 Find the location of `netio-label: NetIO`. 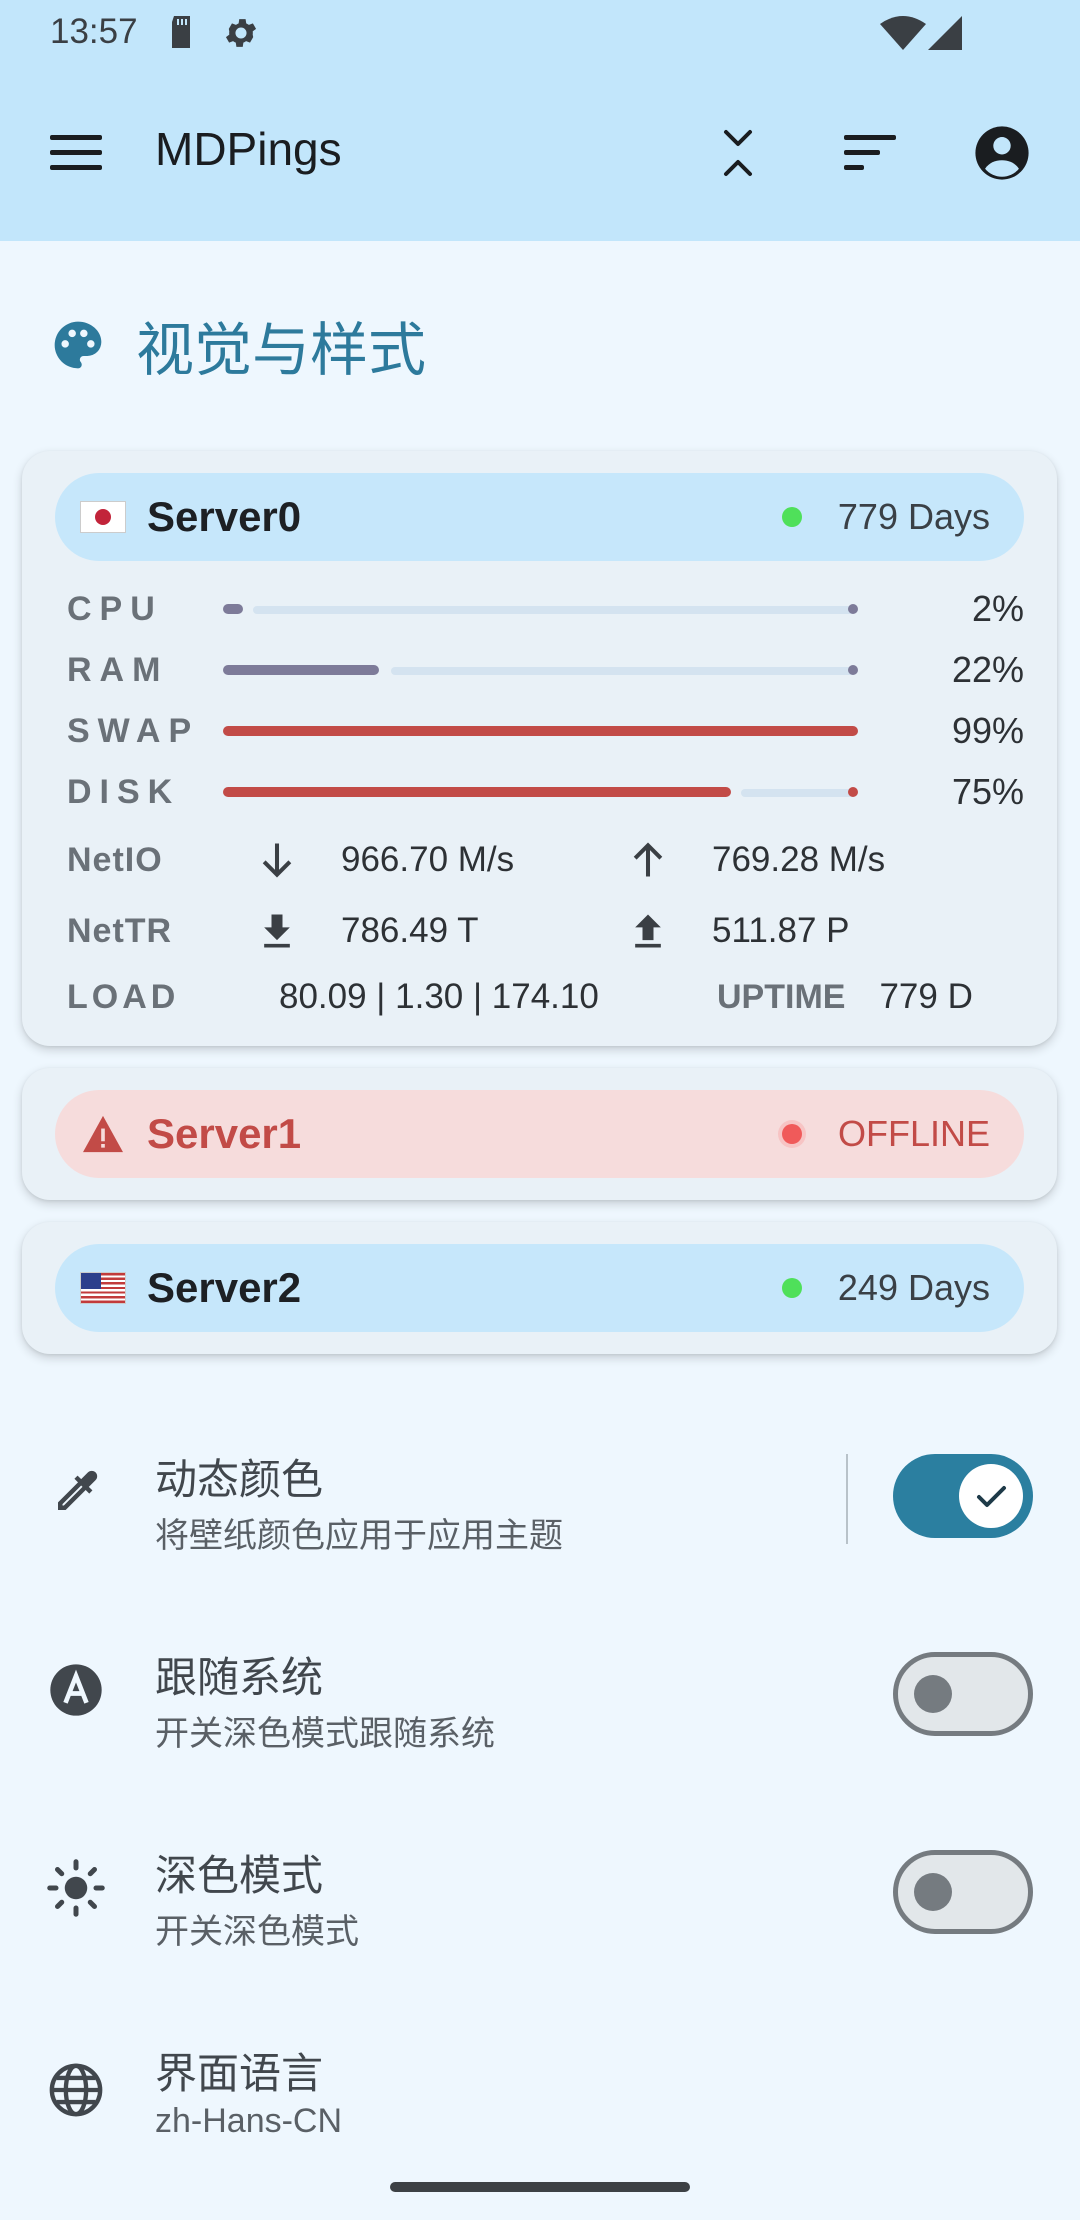

netio-label: NetIO is located at coordinates (115, 859).